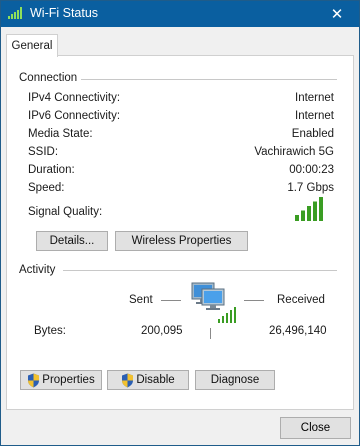  I want to click on ssid-value: Vachirawich 5G, so click(294, 152).